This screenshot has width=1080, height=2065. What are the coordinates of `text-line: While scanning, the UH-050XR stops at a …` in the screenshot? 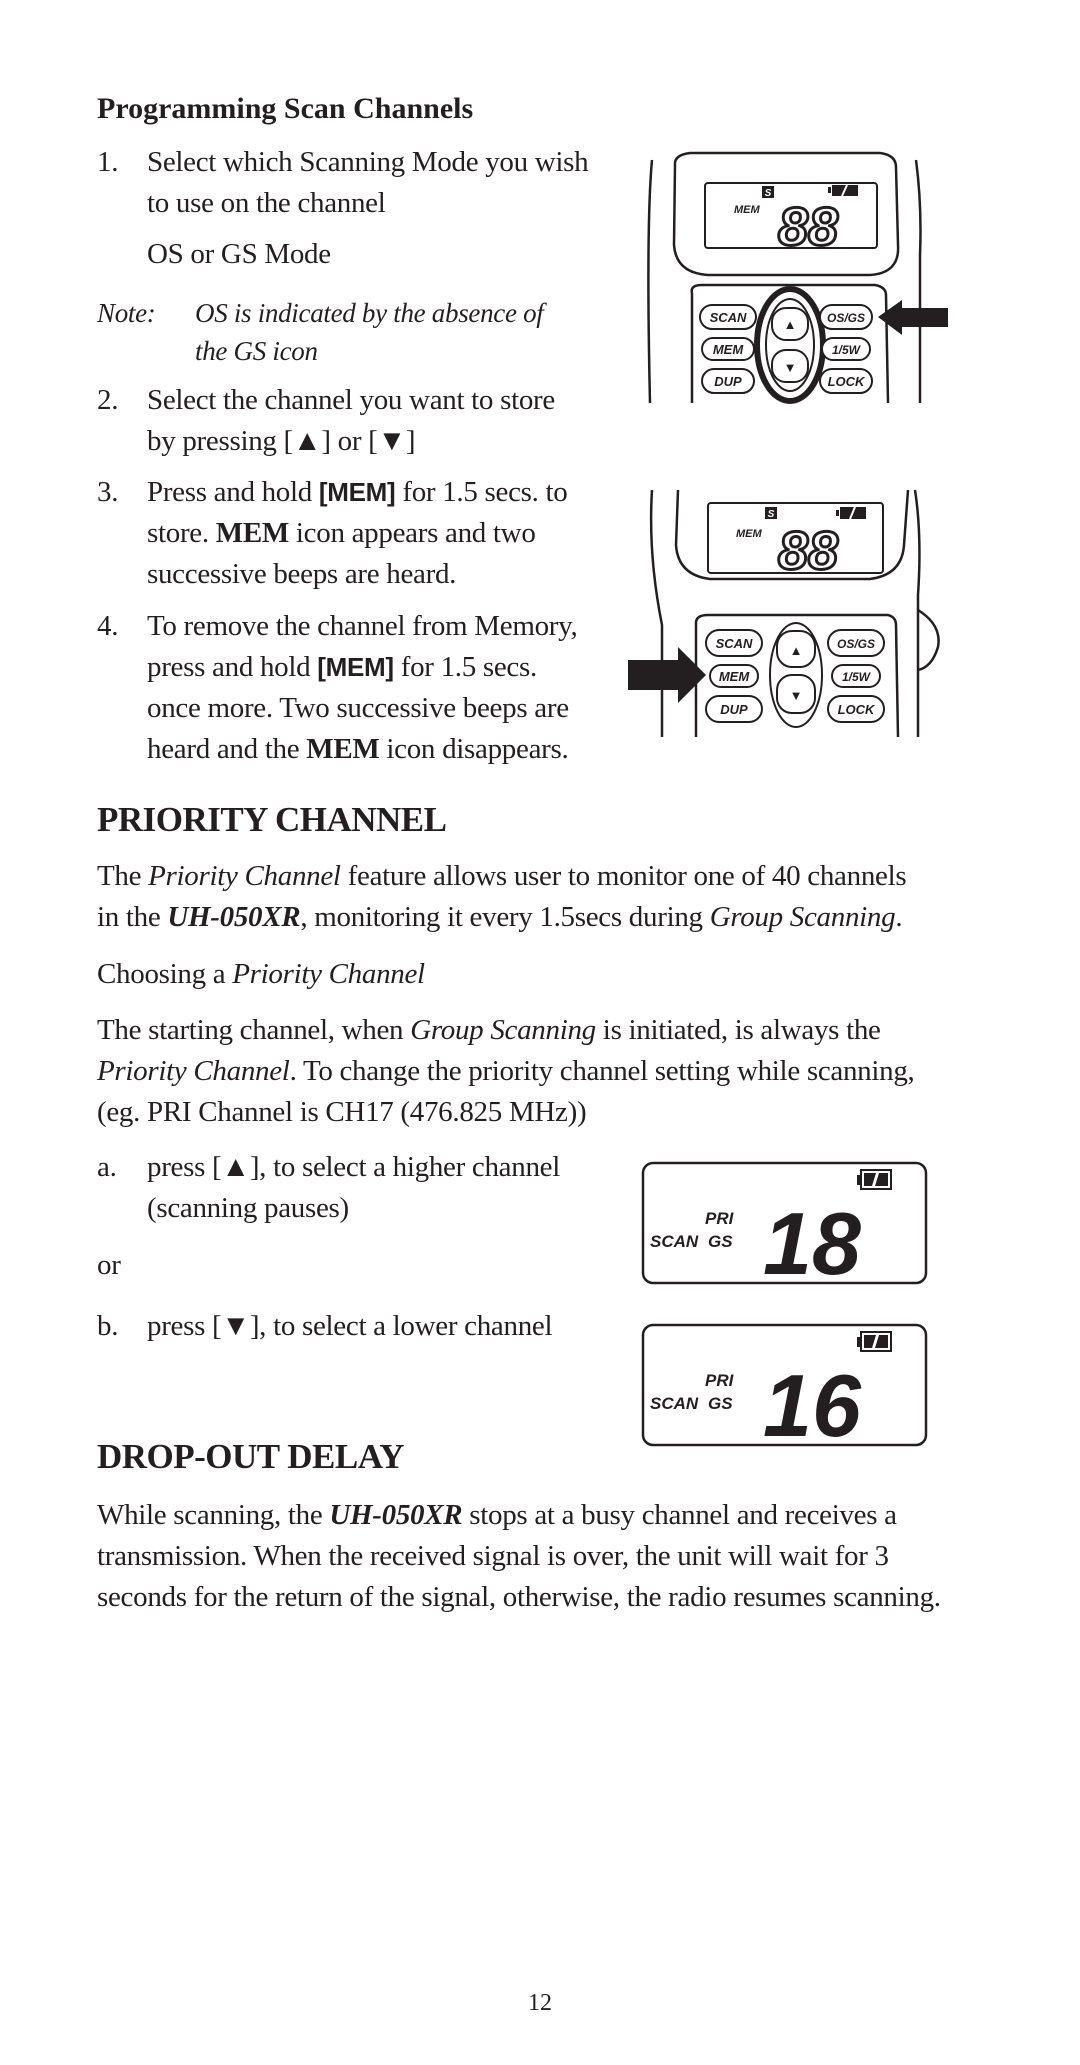 It's located at (547, 1515).